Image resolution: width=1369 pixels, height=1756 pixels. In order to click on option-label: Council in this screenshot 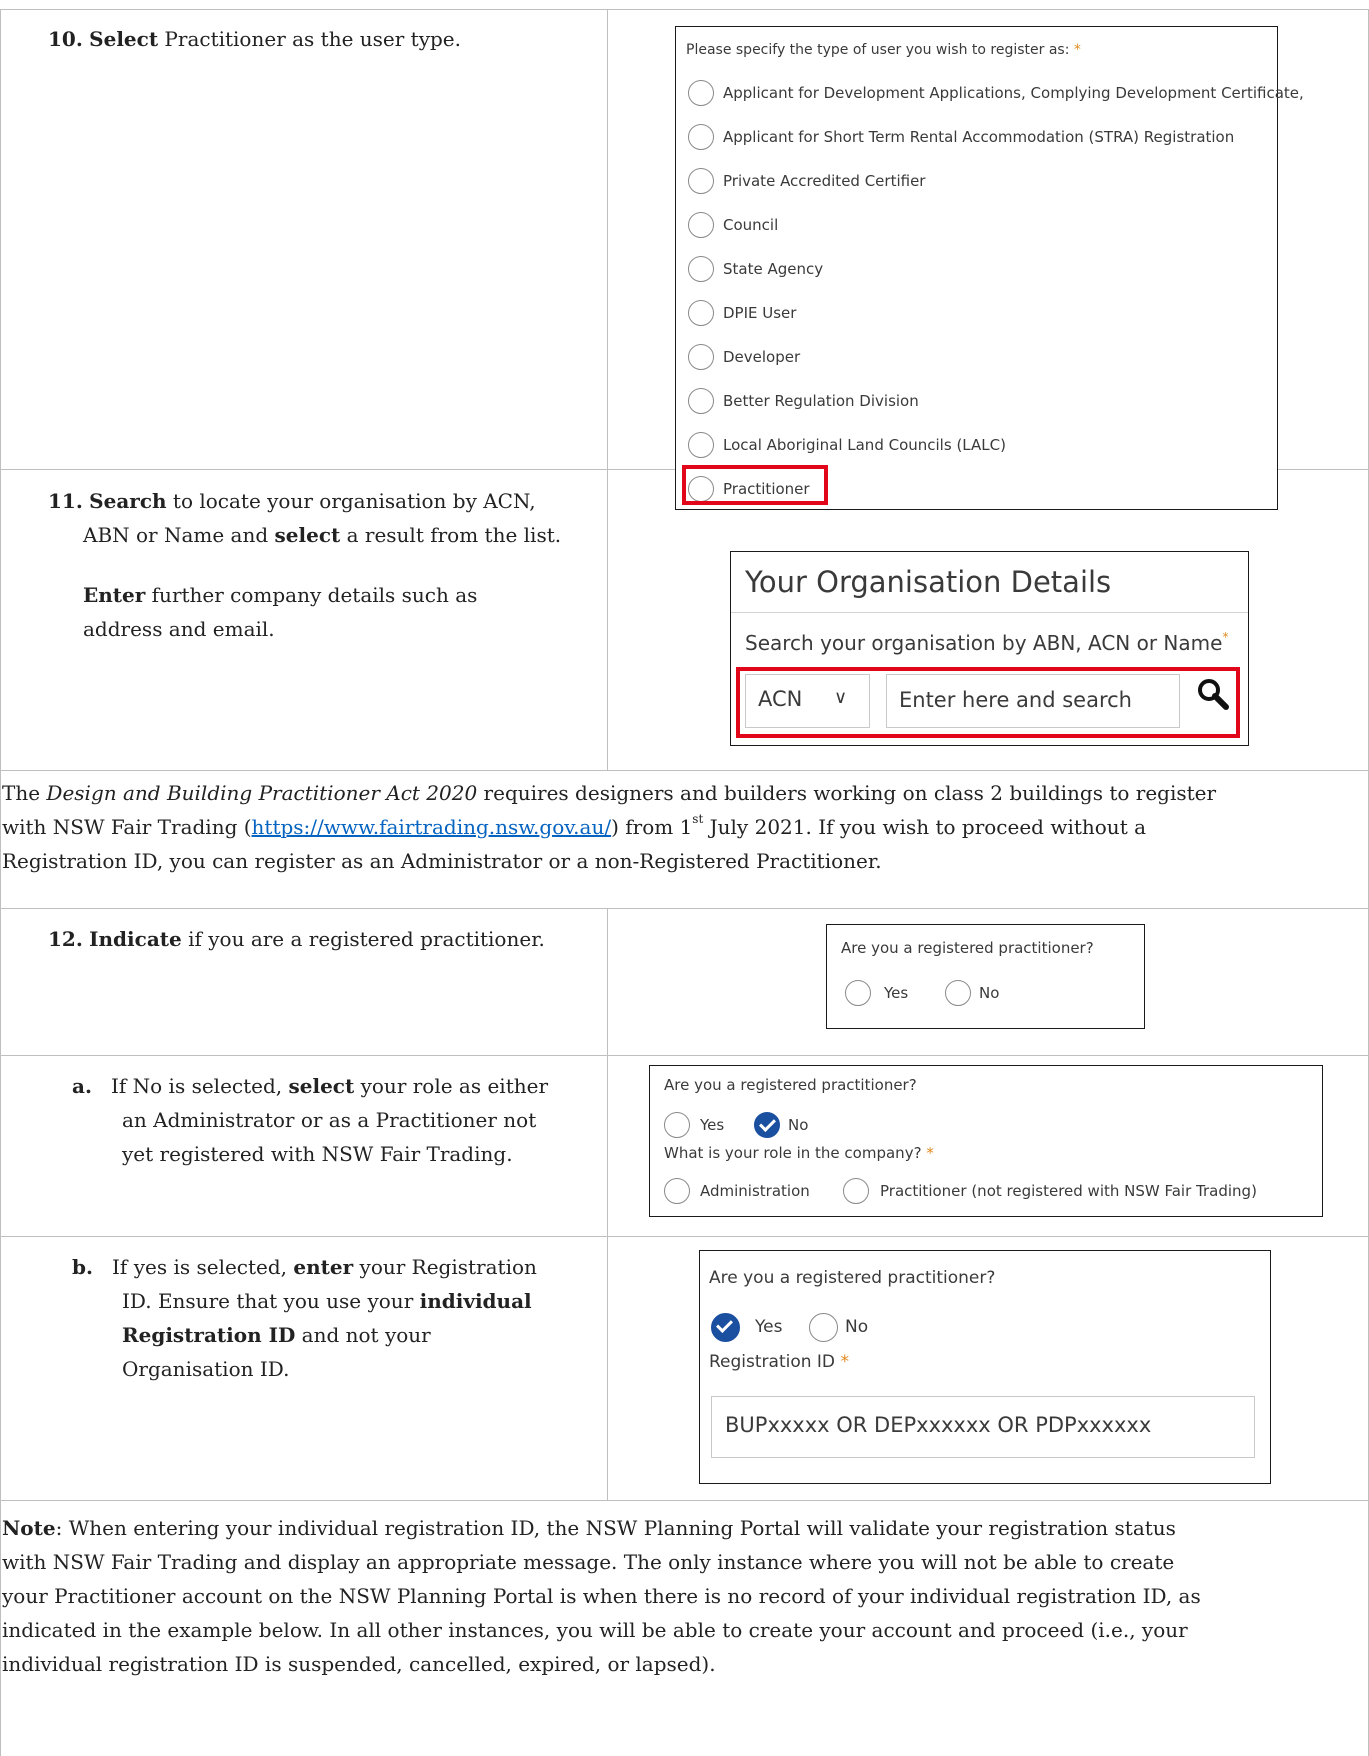, I will do `click(751, 225)`.